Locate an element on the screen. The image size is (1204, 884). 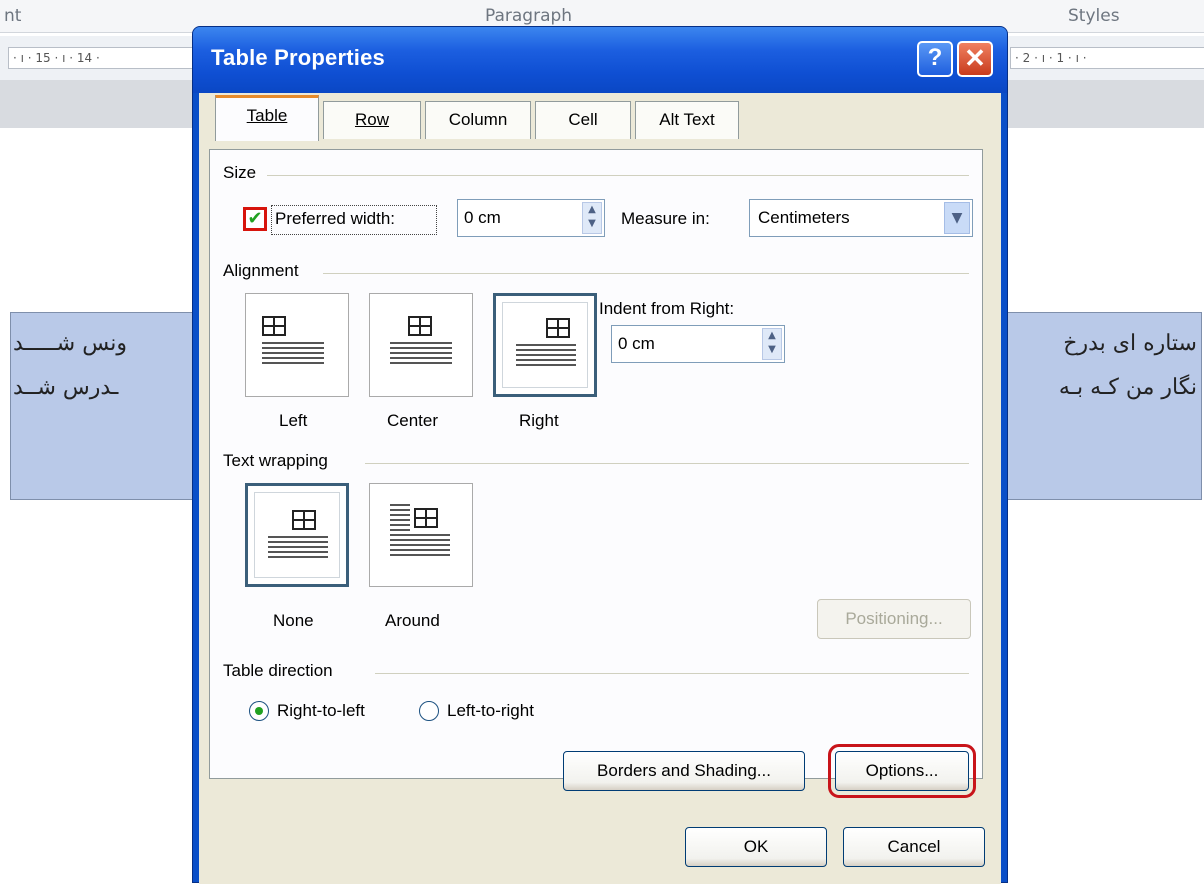
ribbon-styles-group-label: Styles is located at coordinates (1094, 16).